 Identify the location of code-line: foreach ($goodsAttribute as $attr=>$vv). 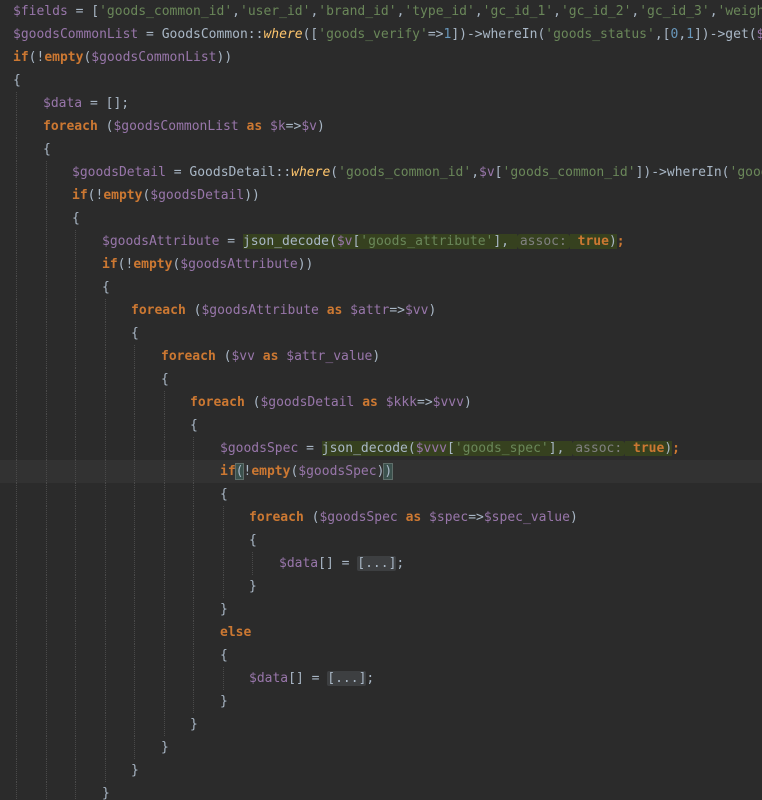
(381, 310).